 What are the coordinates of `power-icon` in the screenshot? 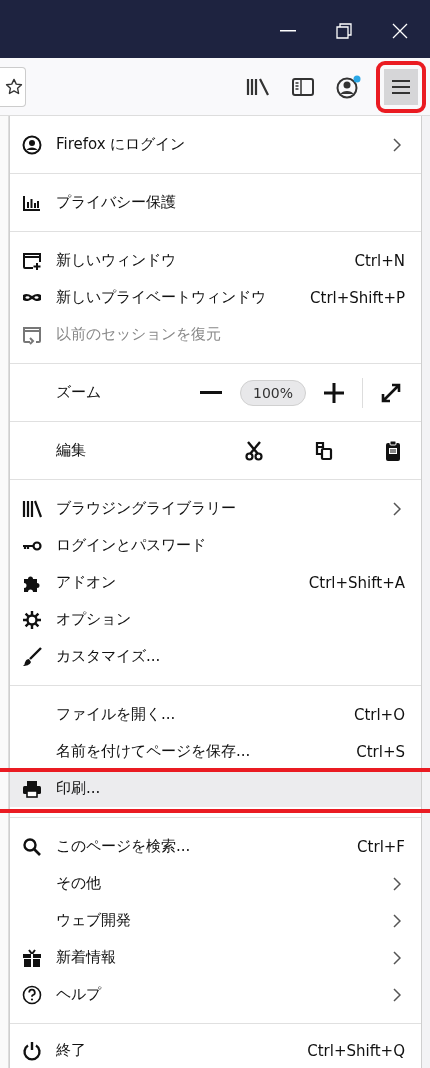 It's located at (32, 1050).